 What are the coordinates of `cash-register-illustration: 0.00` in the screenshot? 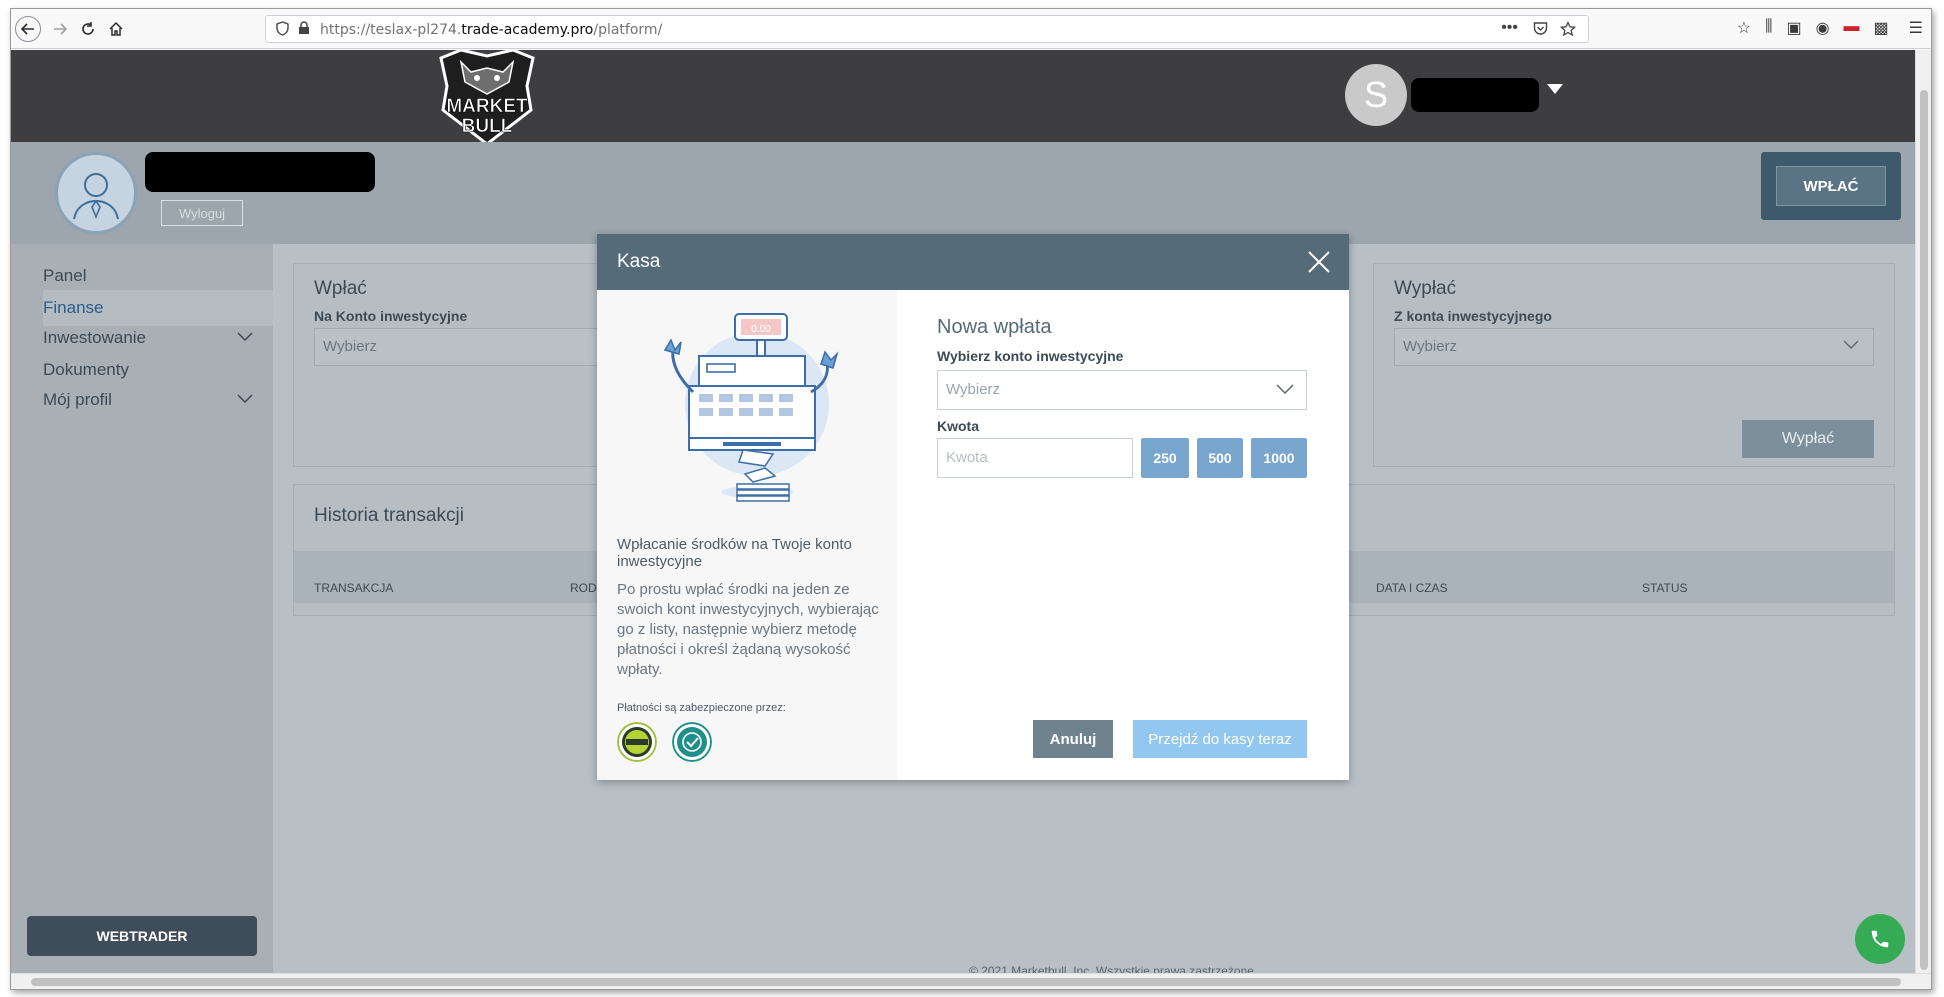 It's located at (751, 407).